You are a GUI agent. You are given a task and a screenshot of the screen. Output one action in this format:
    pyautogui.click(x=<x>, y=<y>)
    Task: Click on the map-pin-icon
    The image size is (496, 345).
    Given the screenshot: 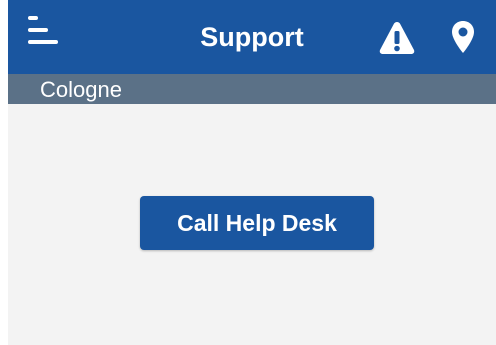 What is the action you would take?
    pyautogui.click(x=463, y=37)
    